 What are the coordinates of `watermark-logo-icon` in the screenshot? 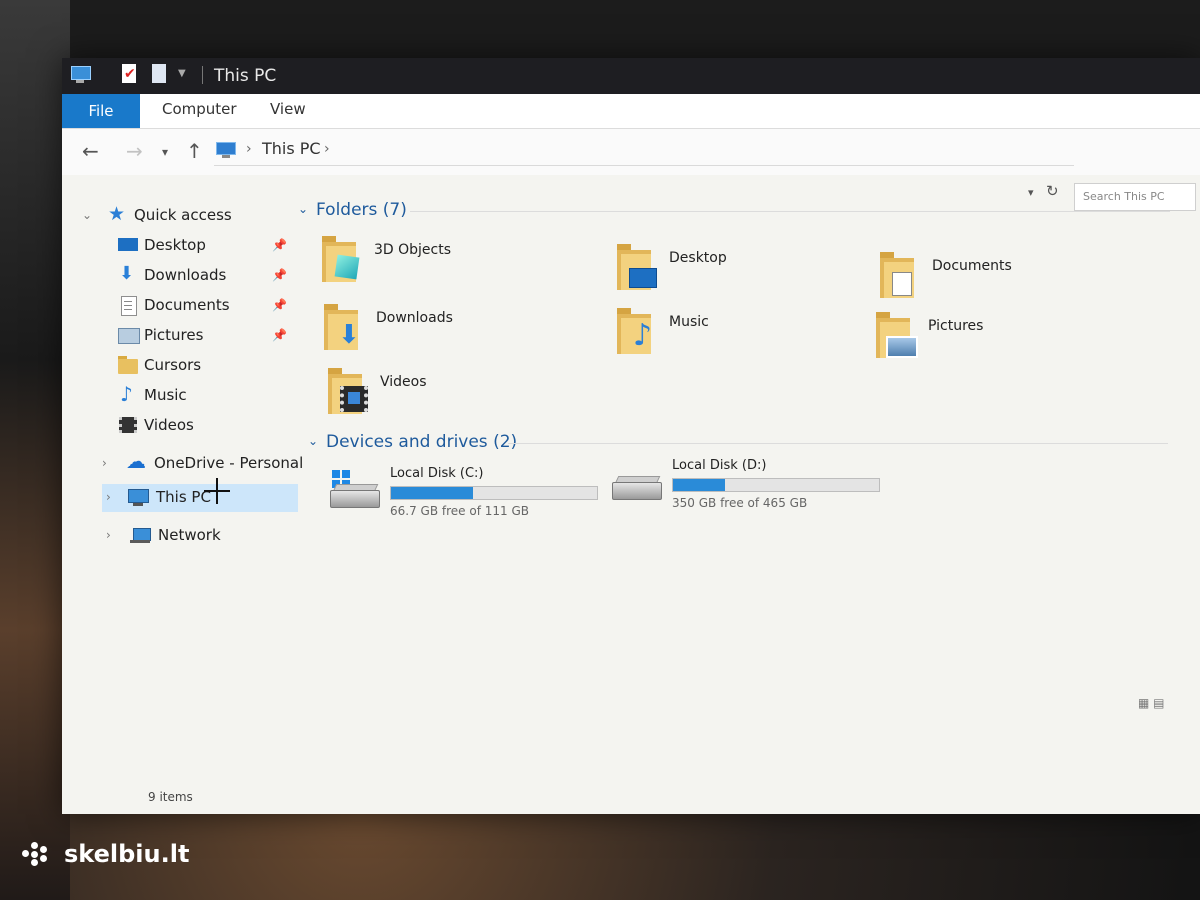 It's located at (39, 854).